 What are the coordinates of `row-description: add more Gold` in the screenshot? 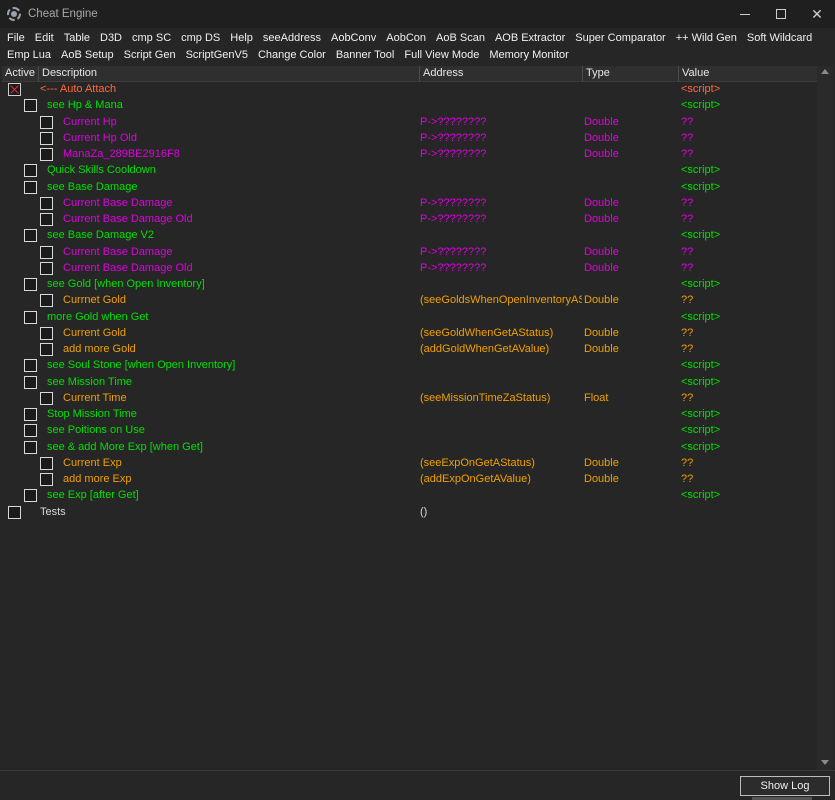 It's located at (99, 349).